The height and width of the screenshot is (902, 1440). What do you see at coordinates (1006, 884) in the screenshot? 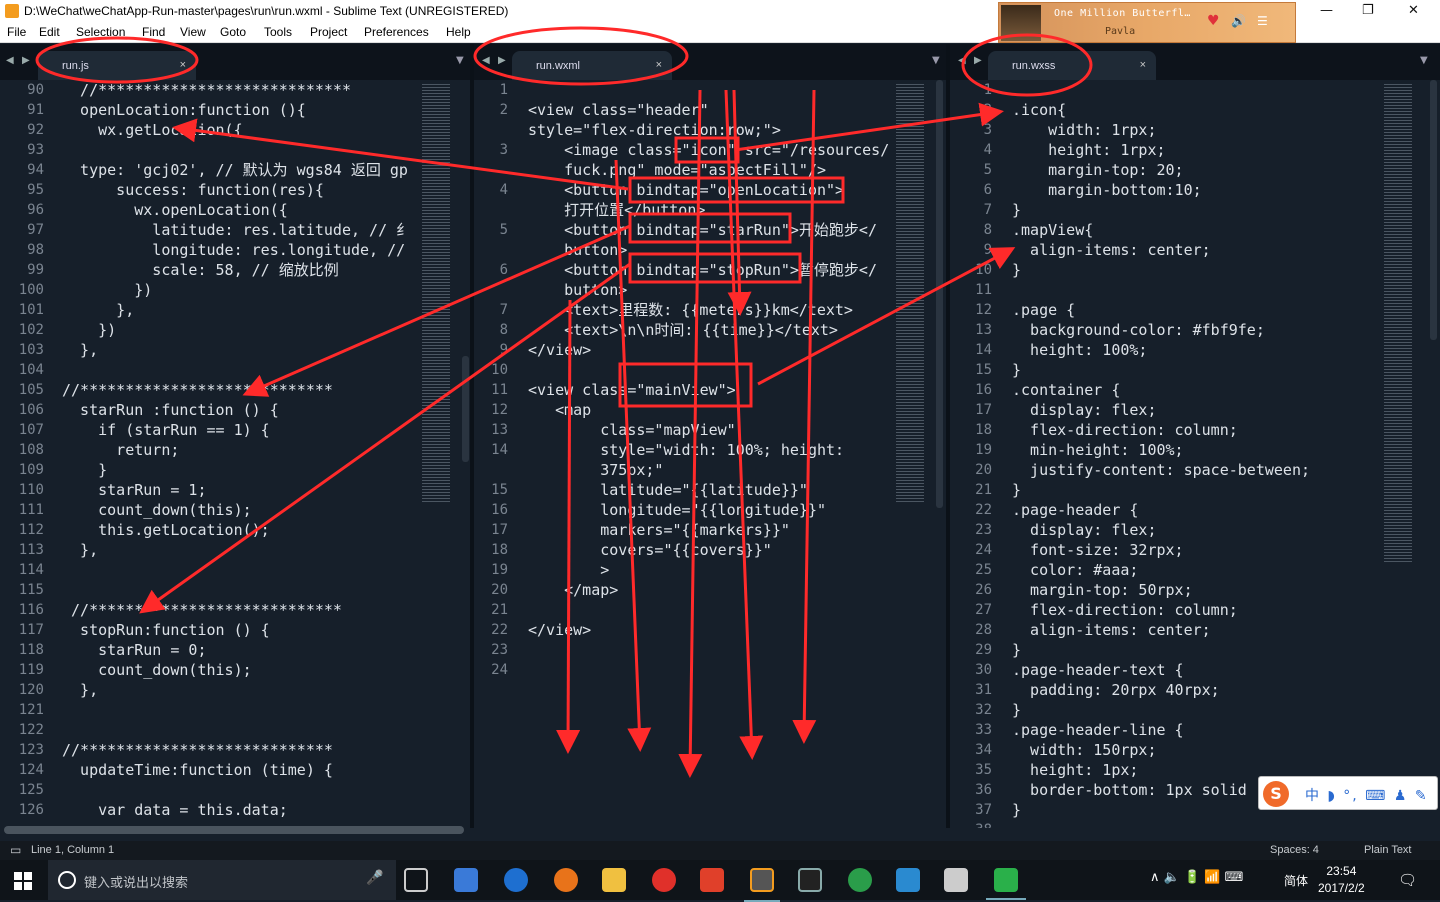
I see `wechat-devtools-icon` at bounding box center [1006, 884].